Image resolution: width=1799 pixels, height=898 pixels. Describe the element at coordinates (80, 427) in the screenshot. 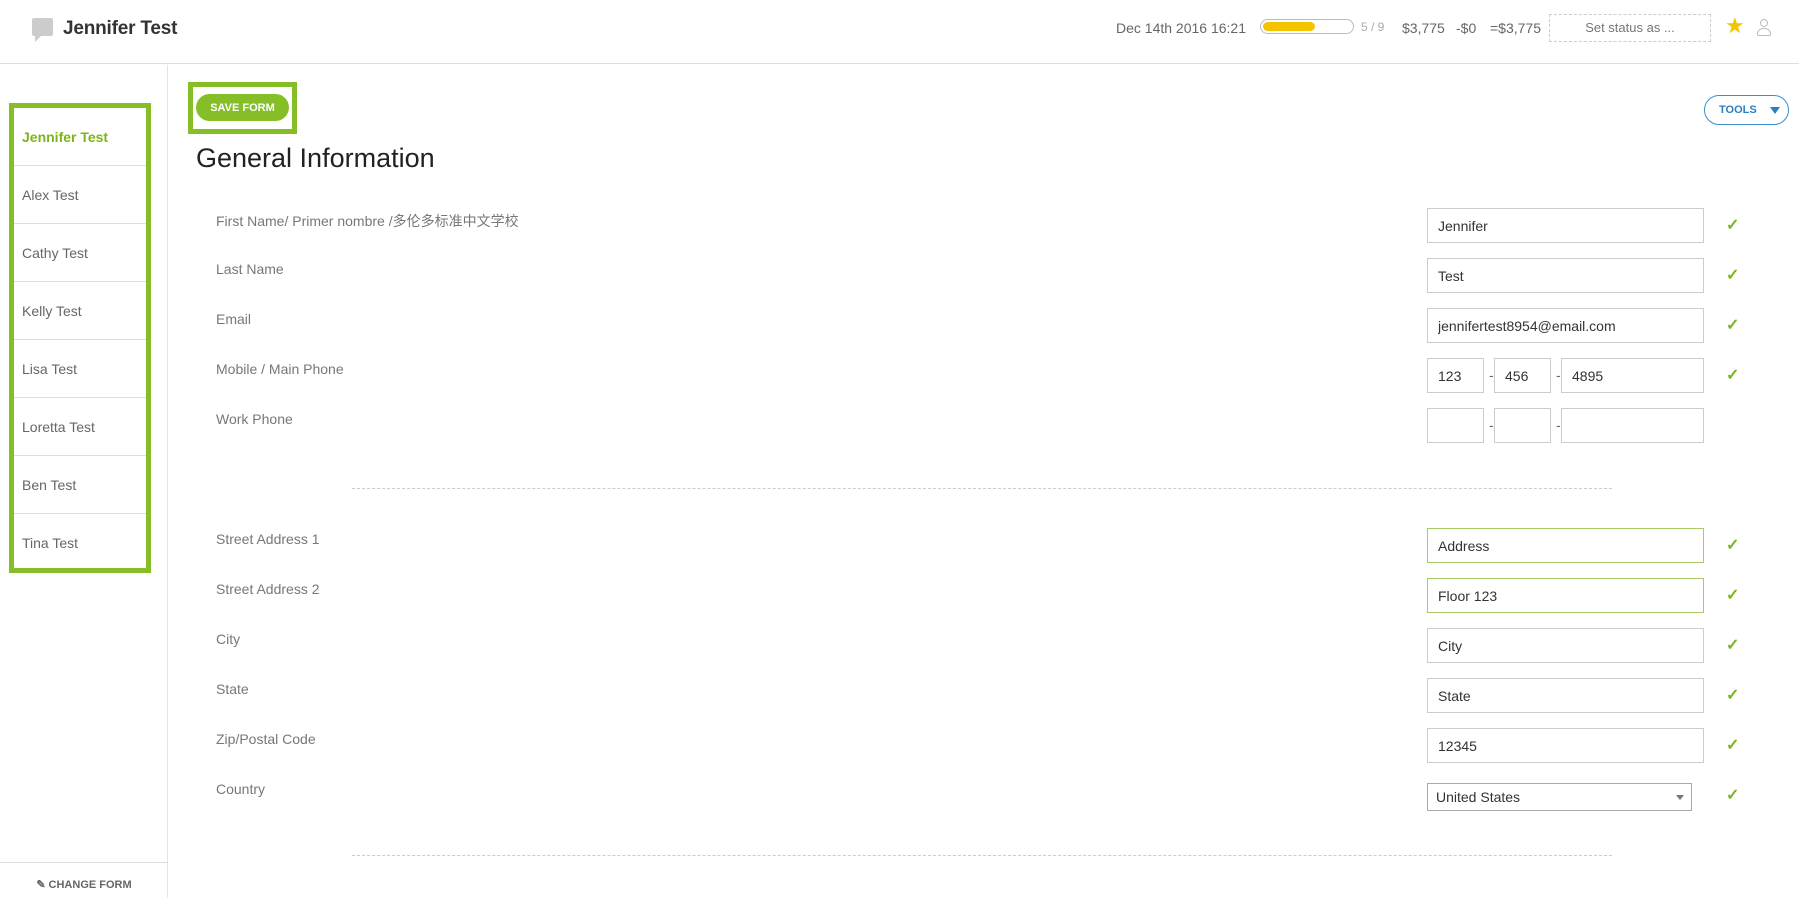

I see `sidebar-item-loretta-test: Loretta Test` at that location.